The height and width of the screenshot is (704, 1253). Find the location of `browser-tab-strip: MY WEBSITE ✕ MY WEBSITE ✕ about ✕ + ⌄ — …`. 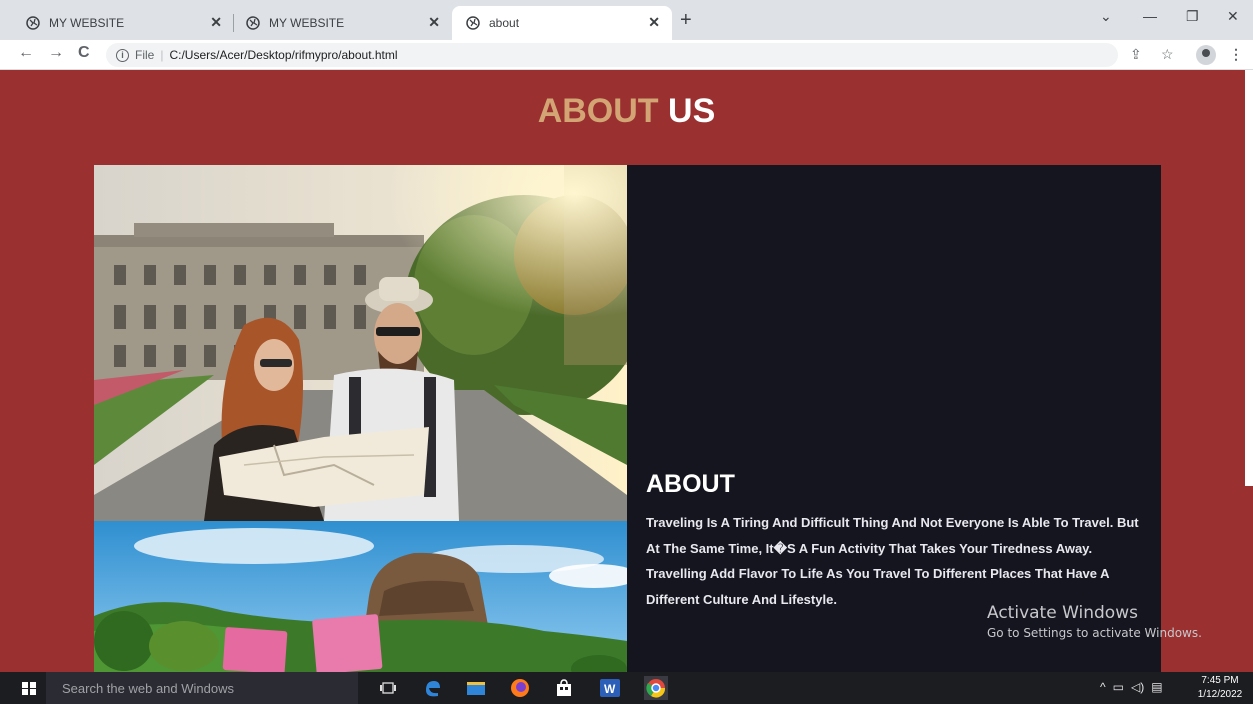

browser-tab-strip: MY WEBSITE ✕ MY WEBSITE ✕ about ✕ + ⌄ — … is located at coordinates (626, 20).